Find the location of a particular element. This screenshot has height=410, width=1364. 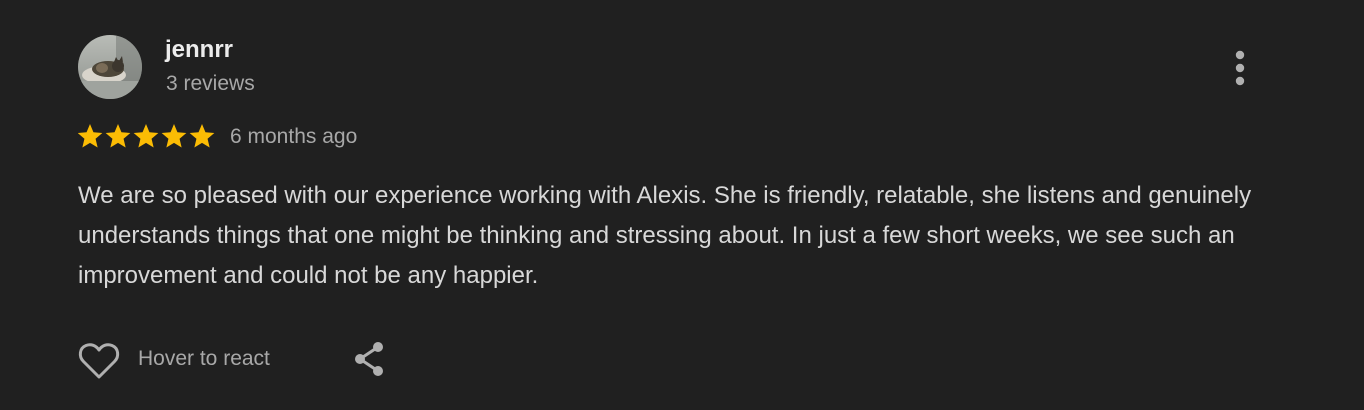

review-date: 6 months ago is located at coordinates (294, 136).